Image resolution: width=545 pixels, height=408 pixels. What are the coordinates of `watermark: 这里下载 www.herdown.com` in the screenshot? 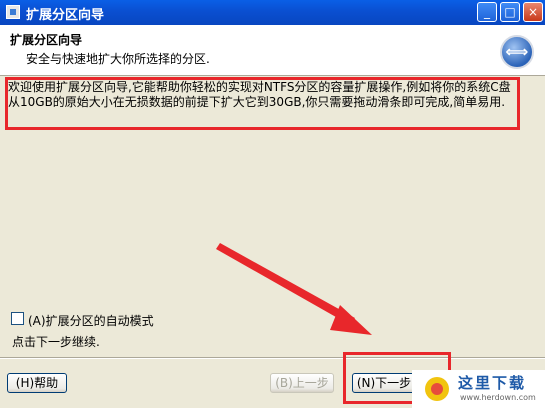 It's located at (478, 389).